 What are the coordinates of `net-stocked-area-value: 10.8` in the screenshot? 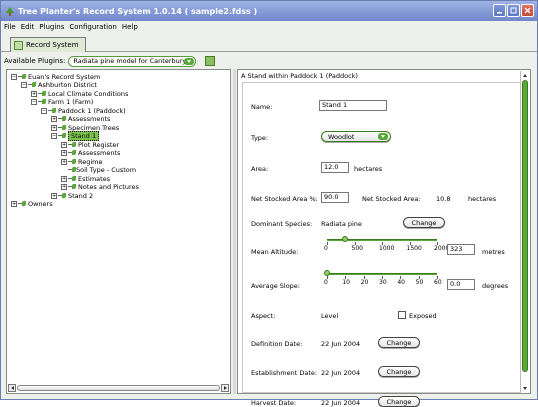 It's located at (443, 199).